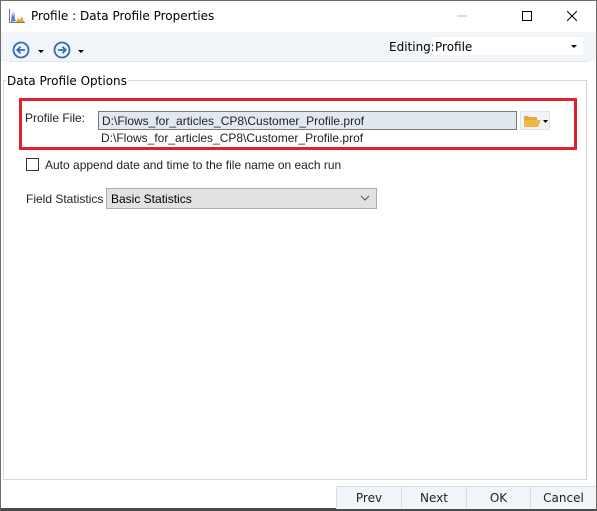 The height and width of the screenshot is (511, 597). I want to click on forward-dropdown-icon, so click(81, 51).